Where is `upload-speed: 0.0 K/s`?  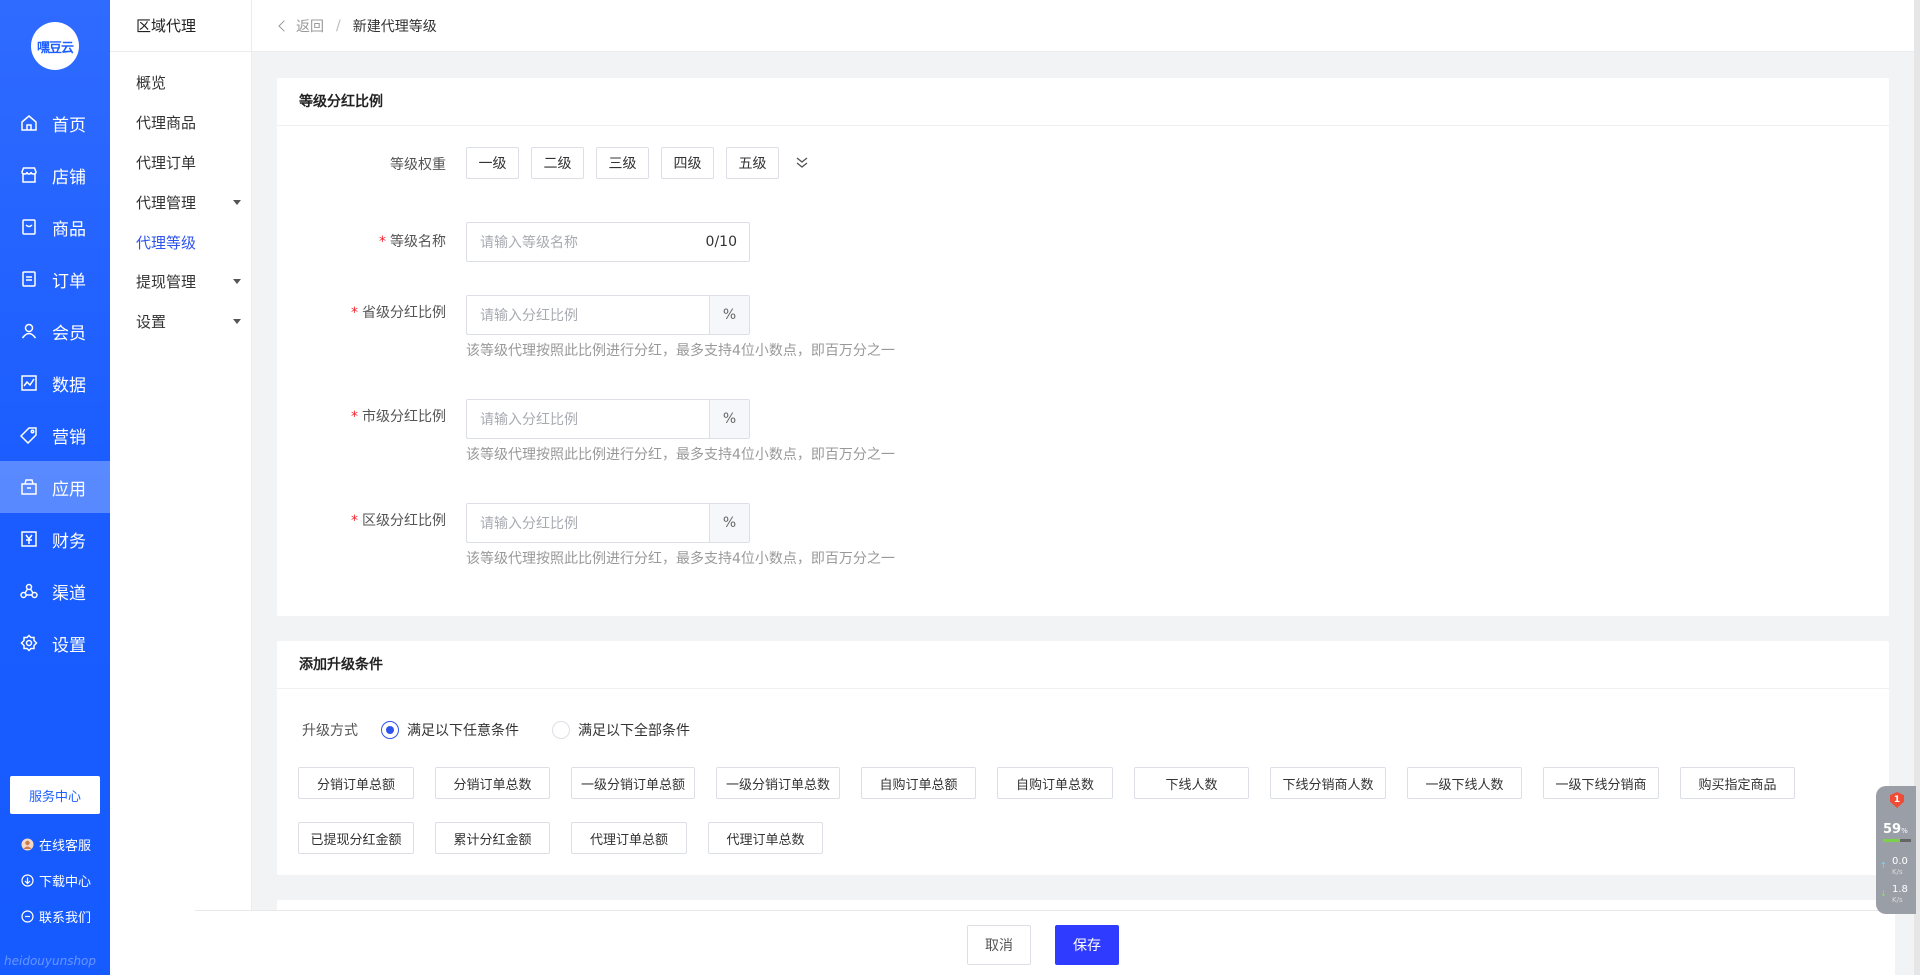
upload-speed: 0.0 K/s is located at coordinates (1900, 867).